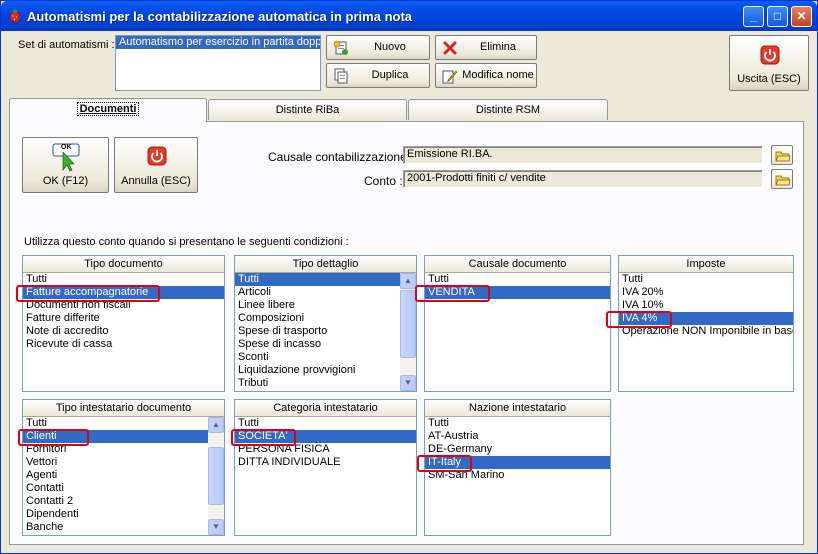  What do you see at coordinates (317, 305) in the screenshot?
I see `list-item: Linee libere` at bounding box center [317, 305].